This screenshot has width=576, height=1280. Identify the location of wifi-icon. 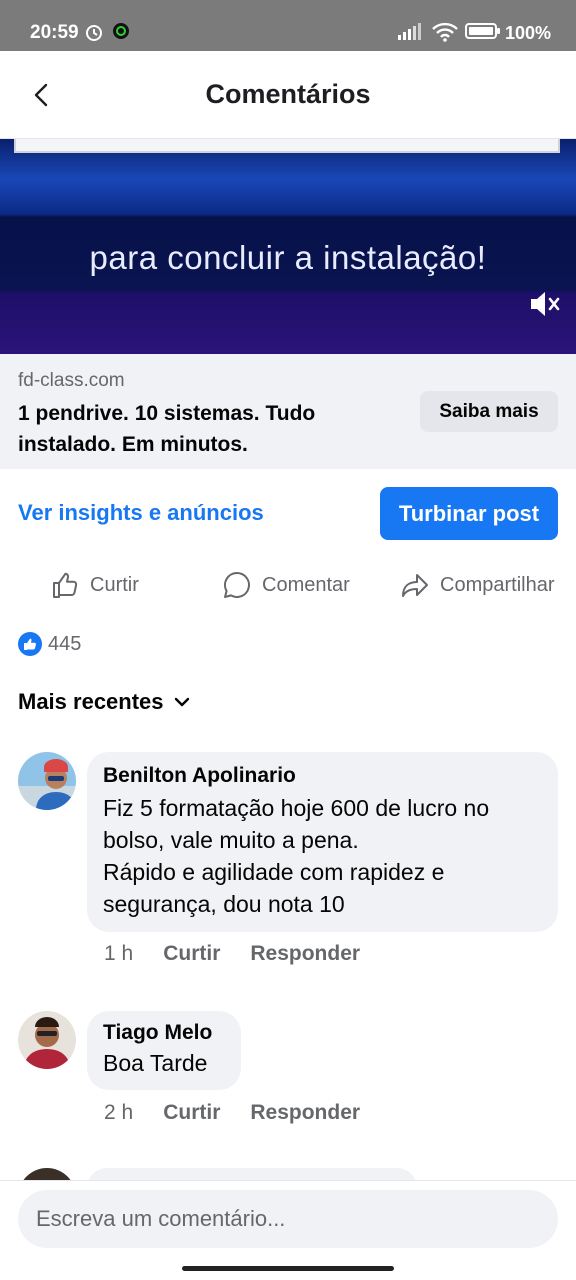
(445, 34).